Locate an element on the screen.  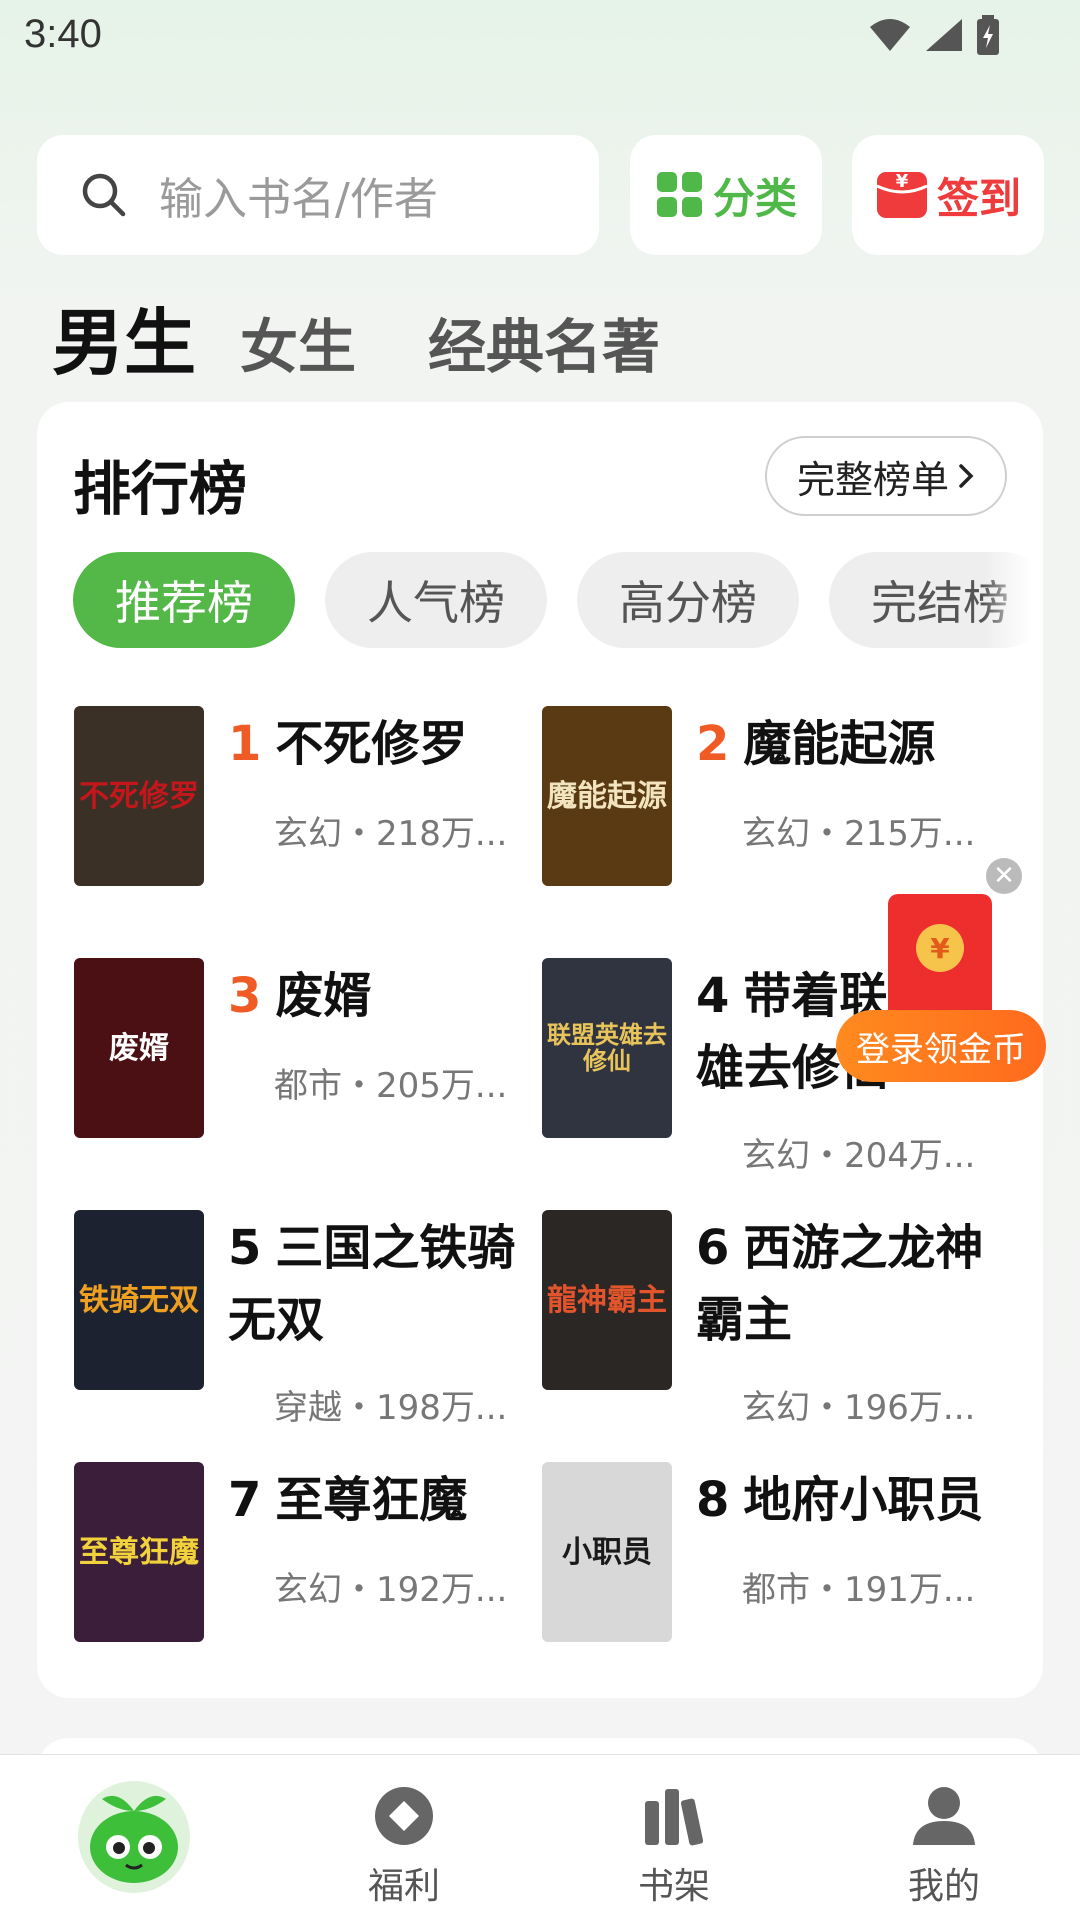
nav-home is located at coordinates (134, 1837).